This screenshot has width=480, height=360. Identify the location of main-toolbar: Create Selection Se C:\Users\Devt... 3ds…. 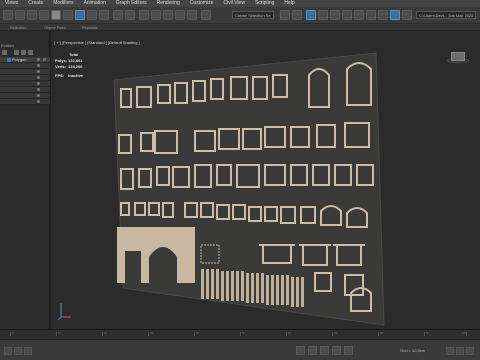
(240, 15).